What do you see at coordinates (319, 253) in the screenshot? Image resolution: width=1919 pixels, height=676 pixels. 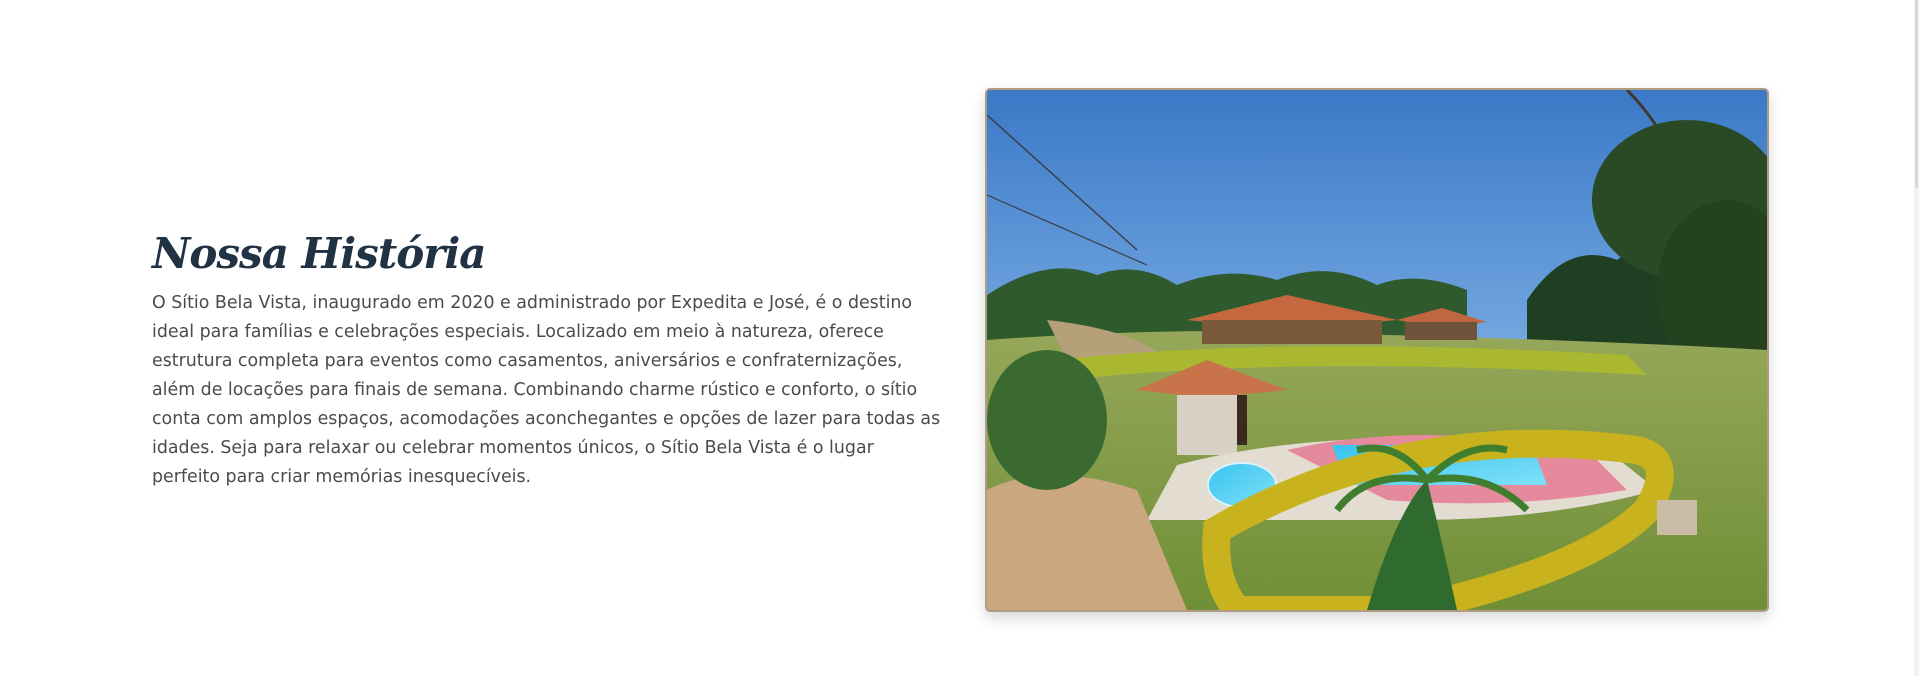 I see `section-title: Nossa História` at bounding box center [319, 253].